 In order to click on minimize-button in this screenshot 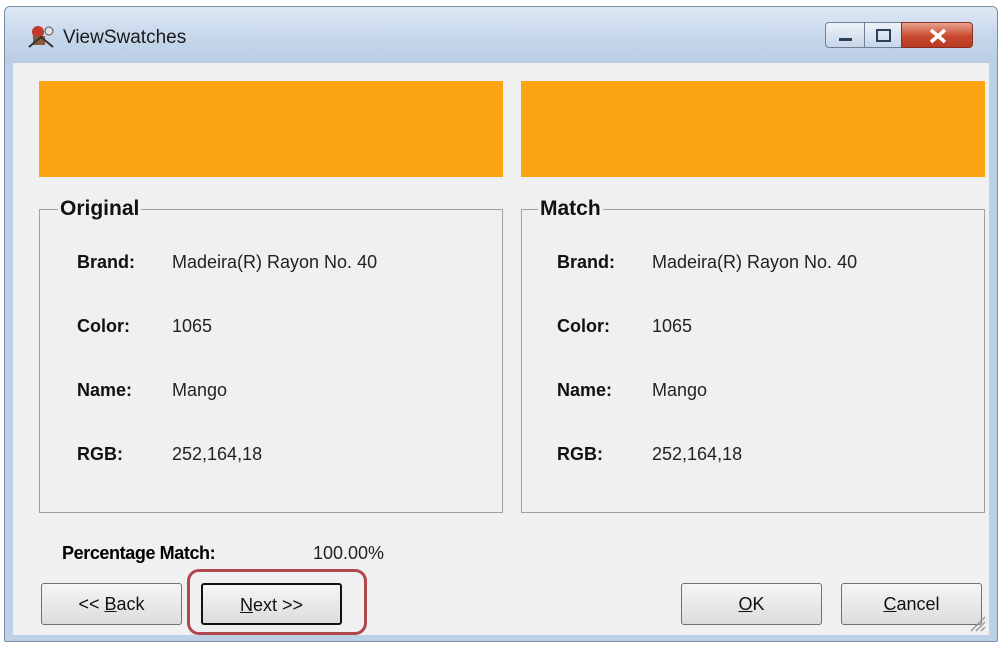, I will do `click(845, 35)`.